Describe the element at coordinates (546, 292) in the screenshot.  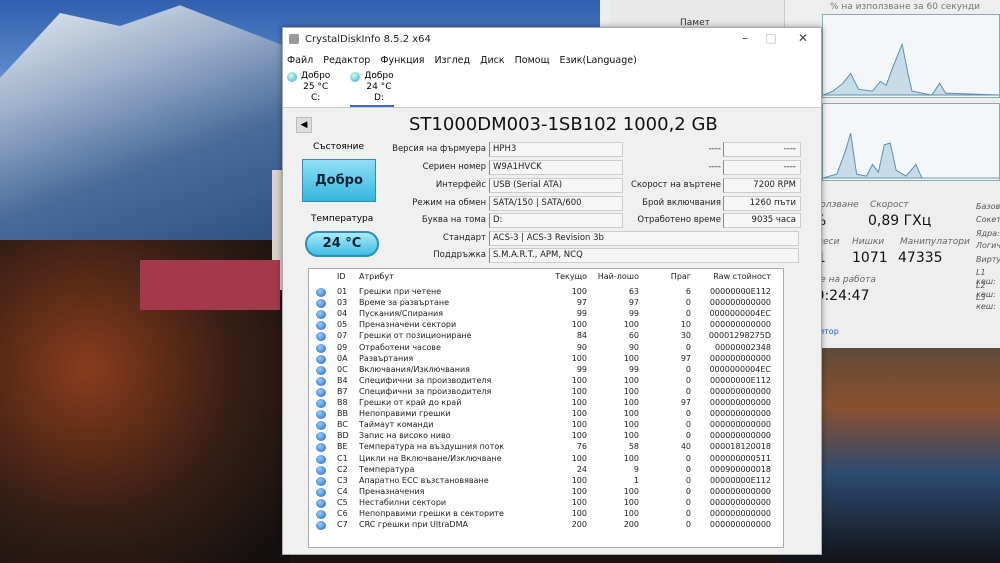
I see `table-row: 01 Грешки при четене 100 63 6 00000000E112` at that location.